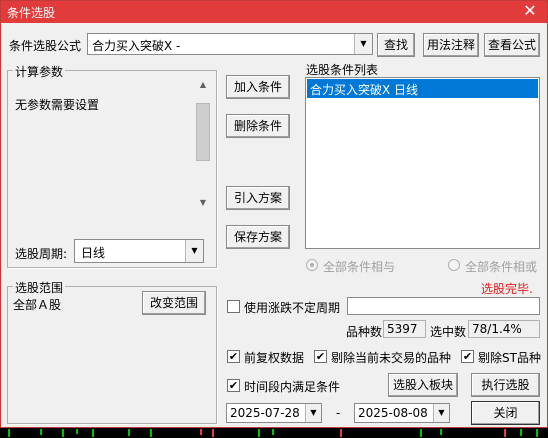 This screenshot has height=438, width=548. I want to click on hit-field: 78/1.4%, so click(504, 329).